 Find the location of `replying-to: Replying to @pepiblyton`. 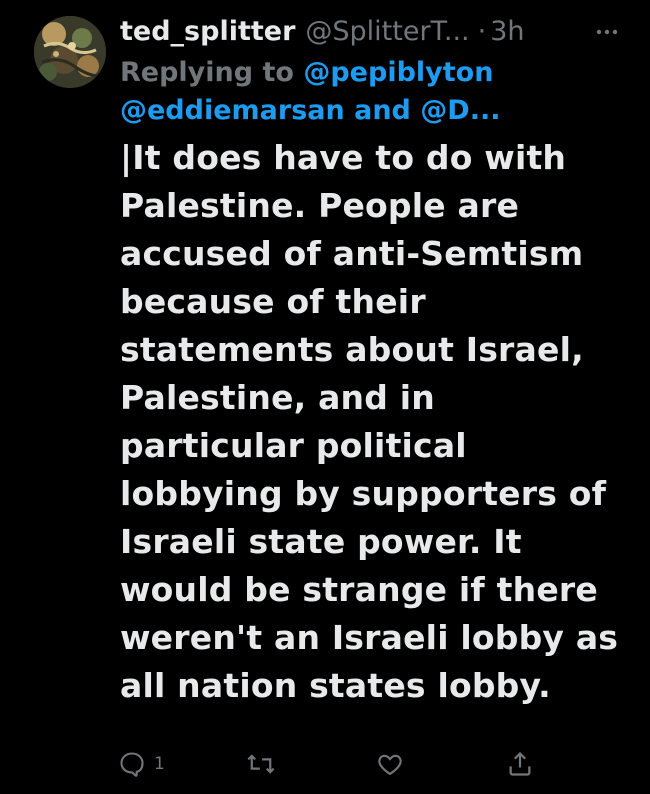

replying-to: Replying to @pepiblyton is located at coordinates (375, 73).